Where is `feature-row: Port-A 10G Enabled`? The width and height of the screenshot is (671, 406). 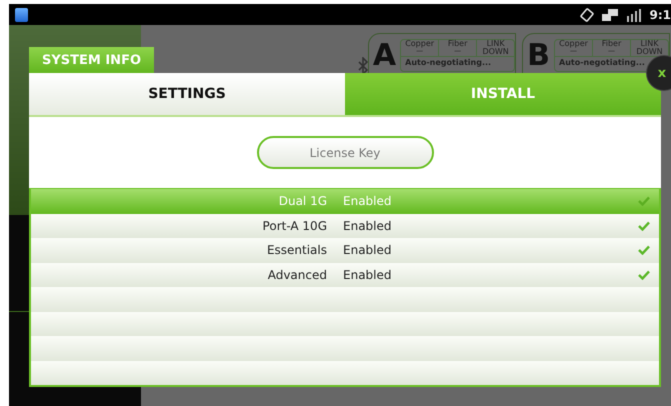 feature-row: Port-A 10G Enabled is located at coordinates (345, 226).